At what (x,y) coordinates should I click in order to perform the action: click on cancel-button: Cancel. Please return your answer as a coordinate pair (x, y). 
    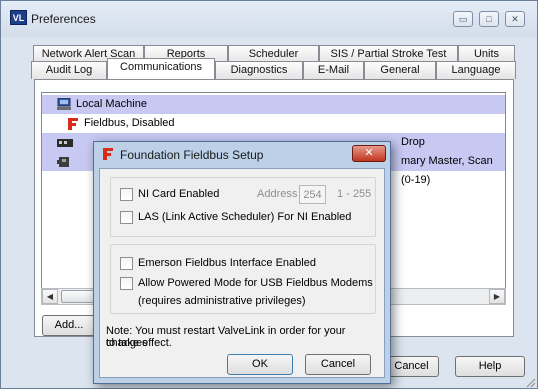
    Looking at the image, I should click on (411, 366).